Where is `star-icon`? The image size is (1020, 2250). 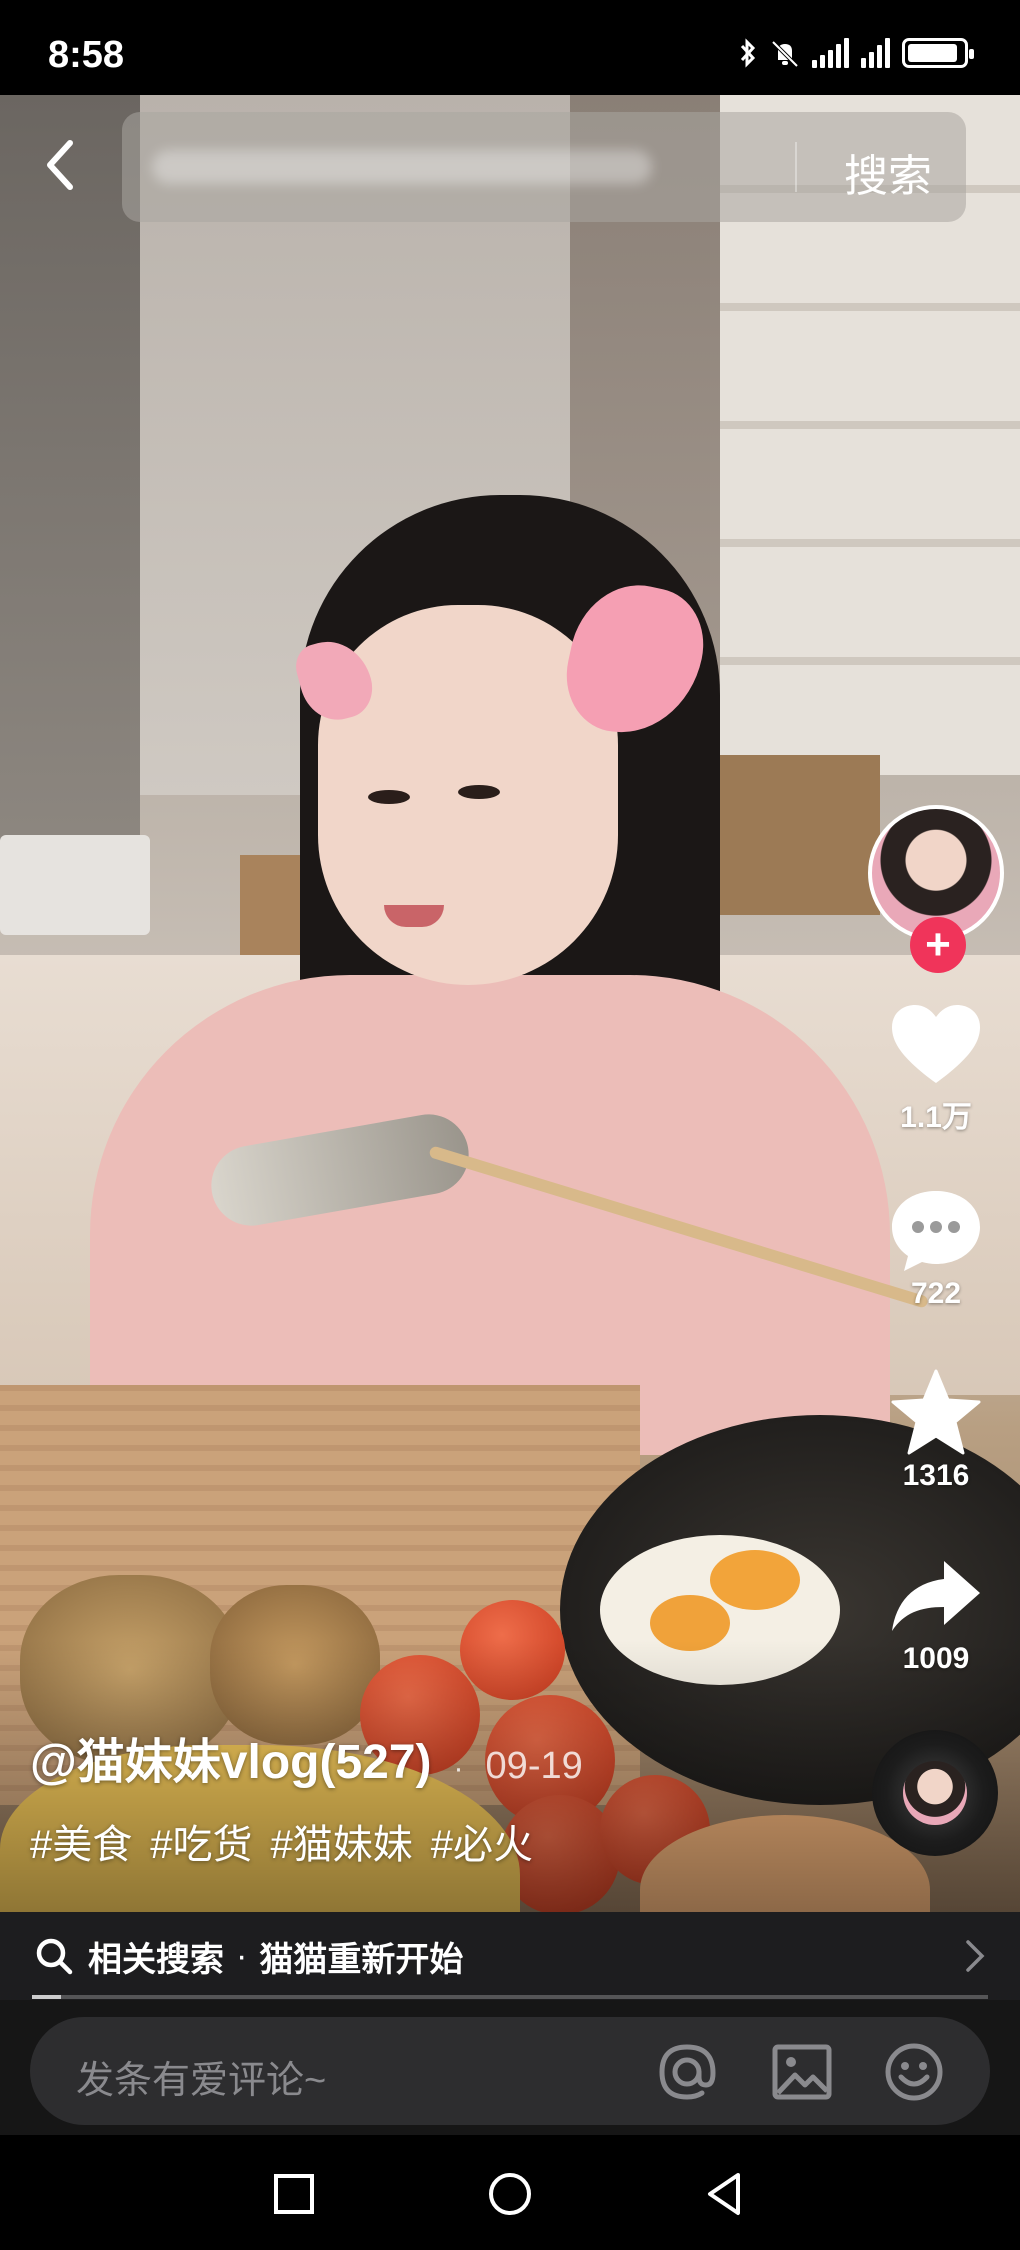 star-icon is located at coordinates (936, 1412).